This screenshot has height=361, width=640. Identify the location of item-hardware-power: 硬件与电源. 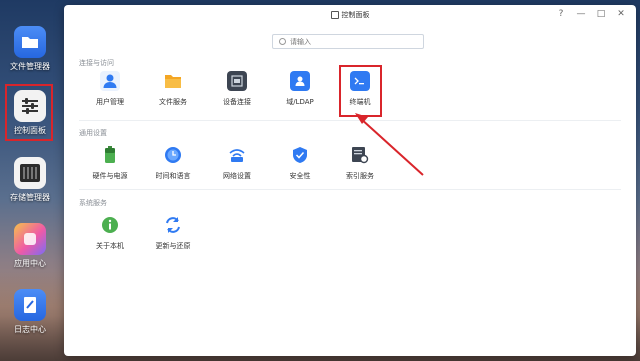
(110, 163).